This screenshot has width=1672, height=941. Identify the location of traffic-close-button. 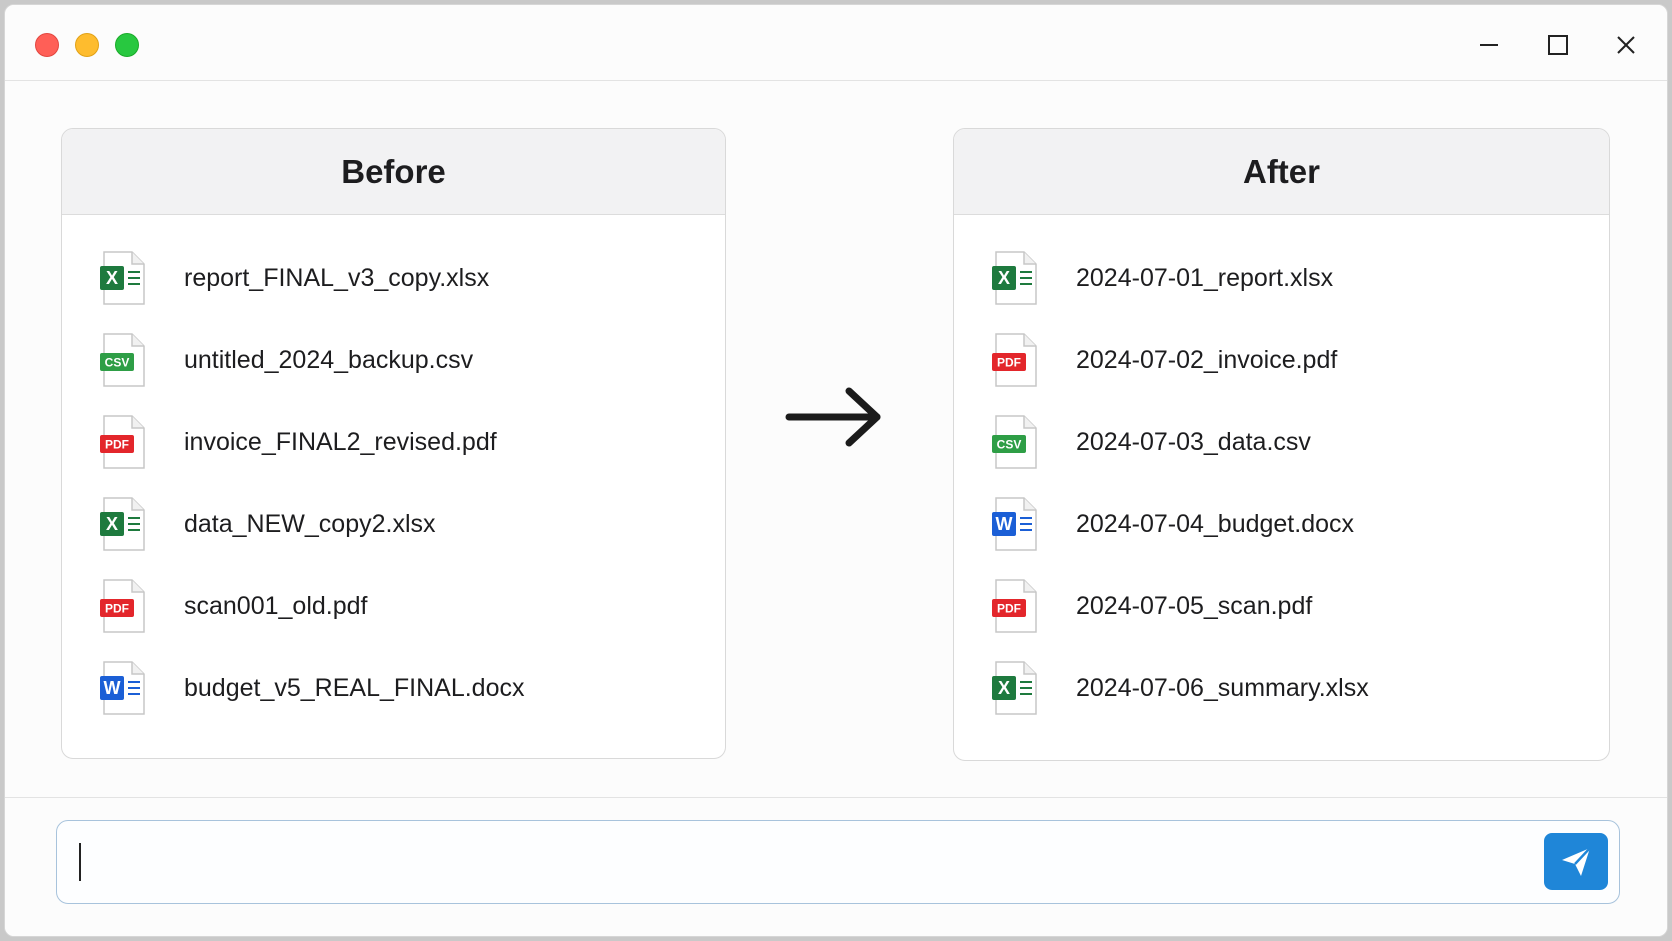
(47, 45).